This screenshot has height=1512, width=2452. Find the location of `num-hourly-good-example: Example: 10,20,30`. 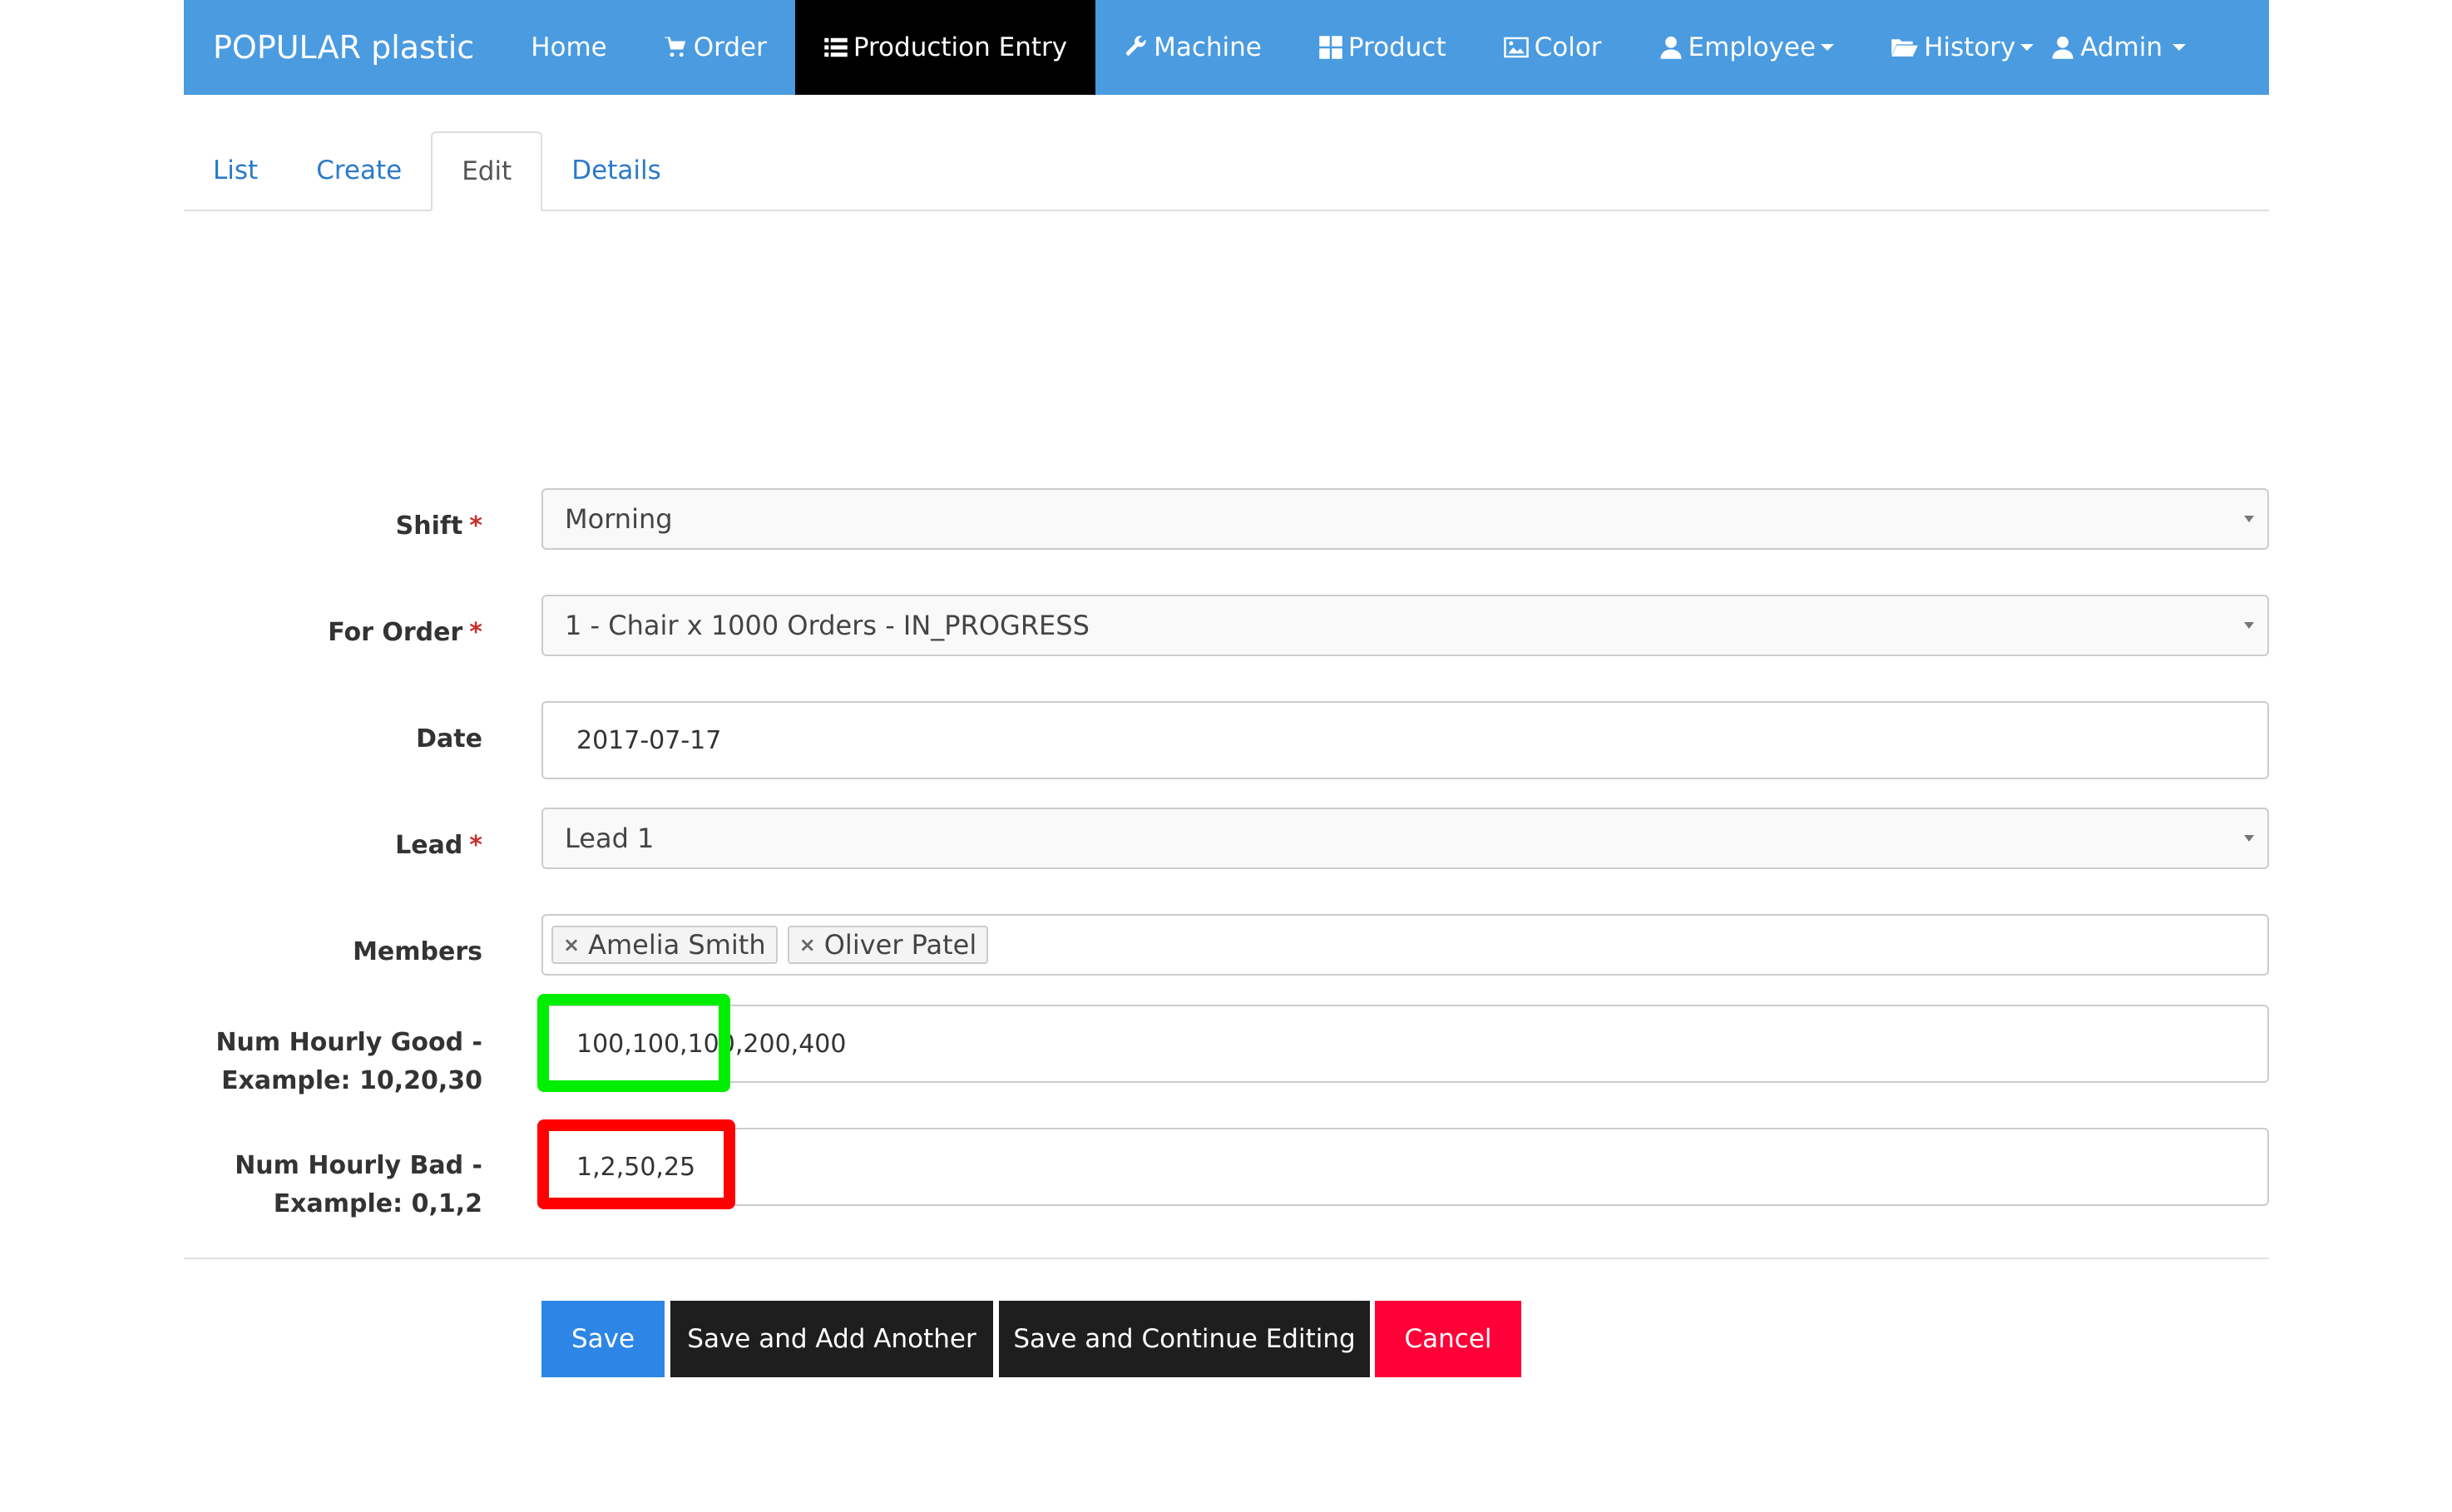

num-hourly-good-example: Example: 10,20,30 is located at coordinates (351, 1080).